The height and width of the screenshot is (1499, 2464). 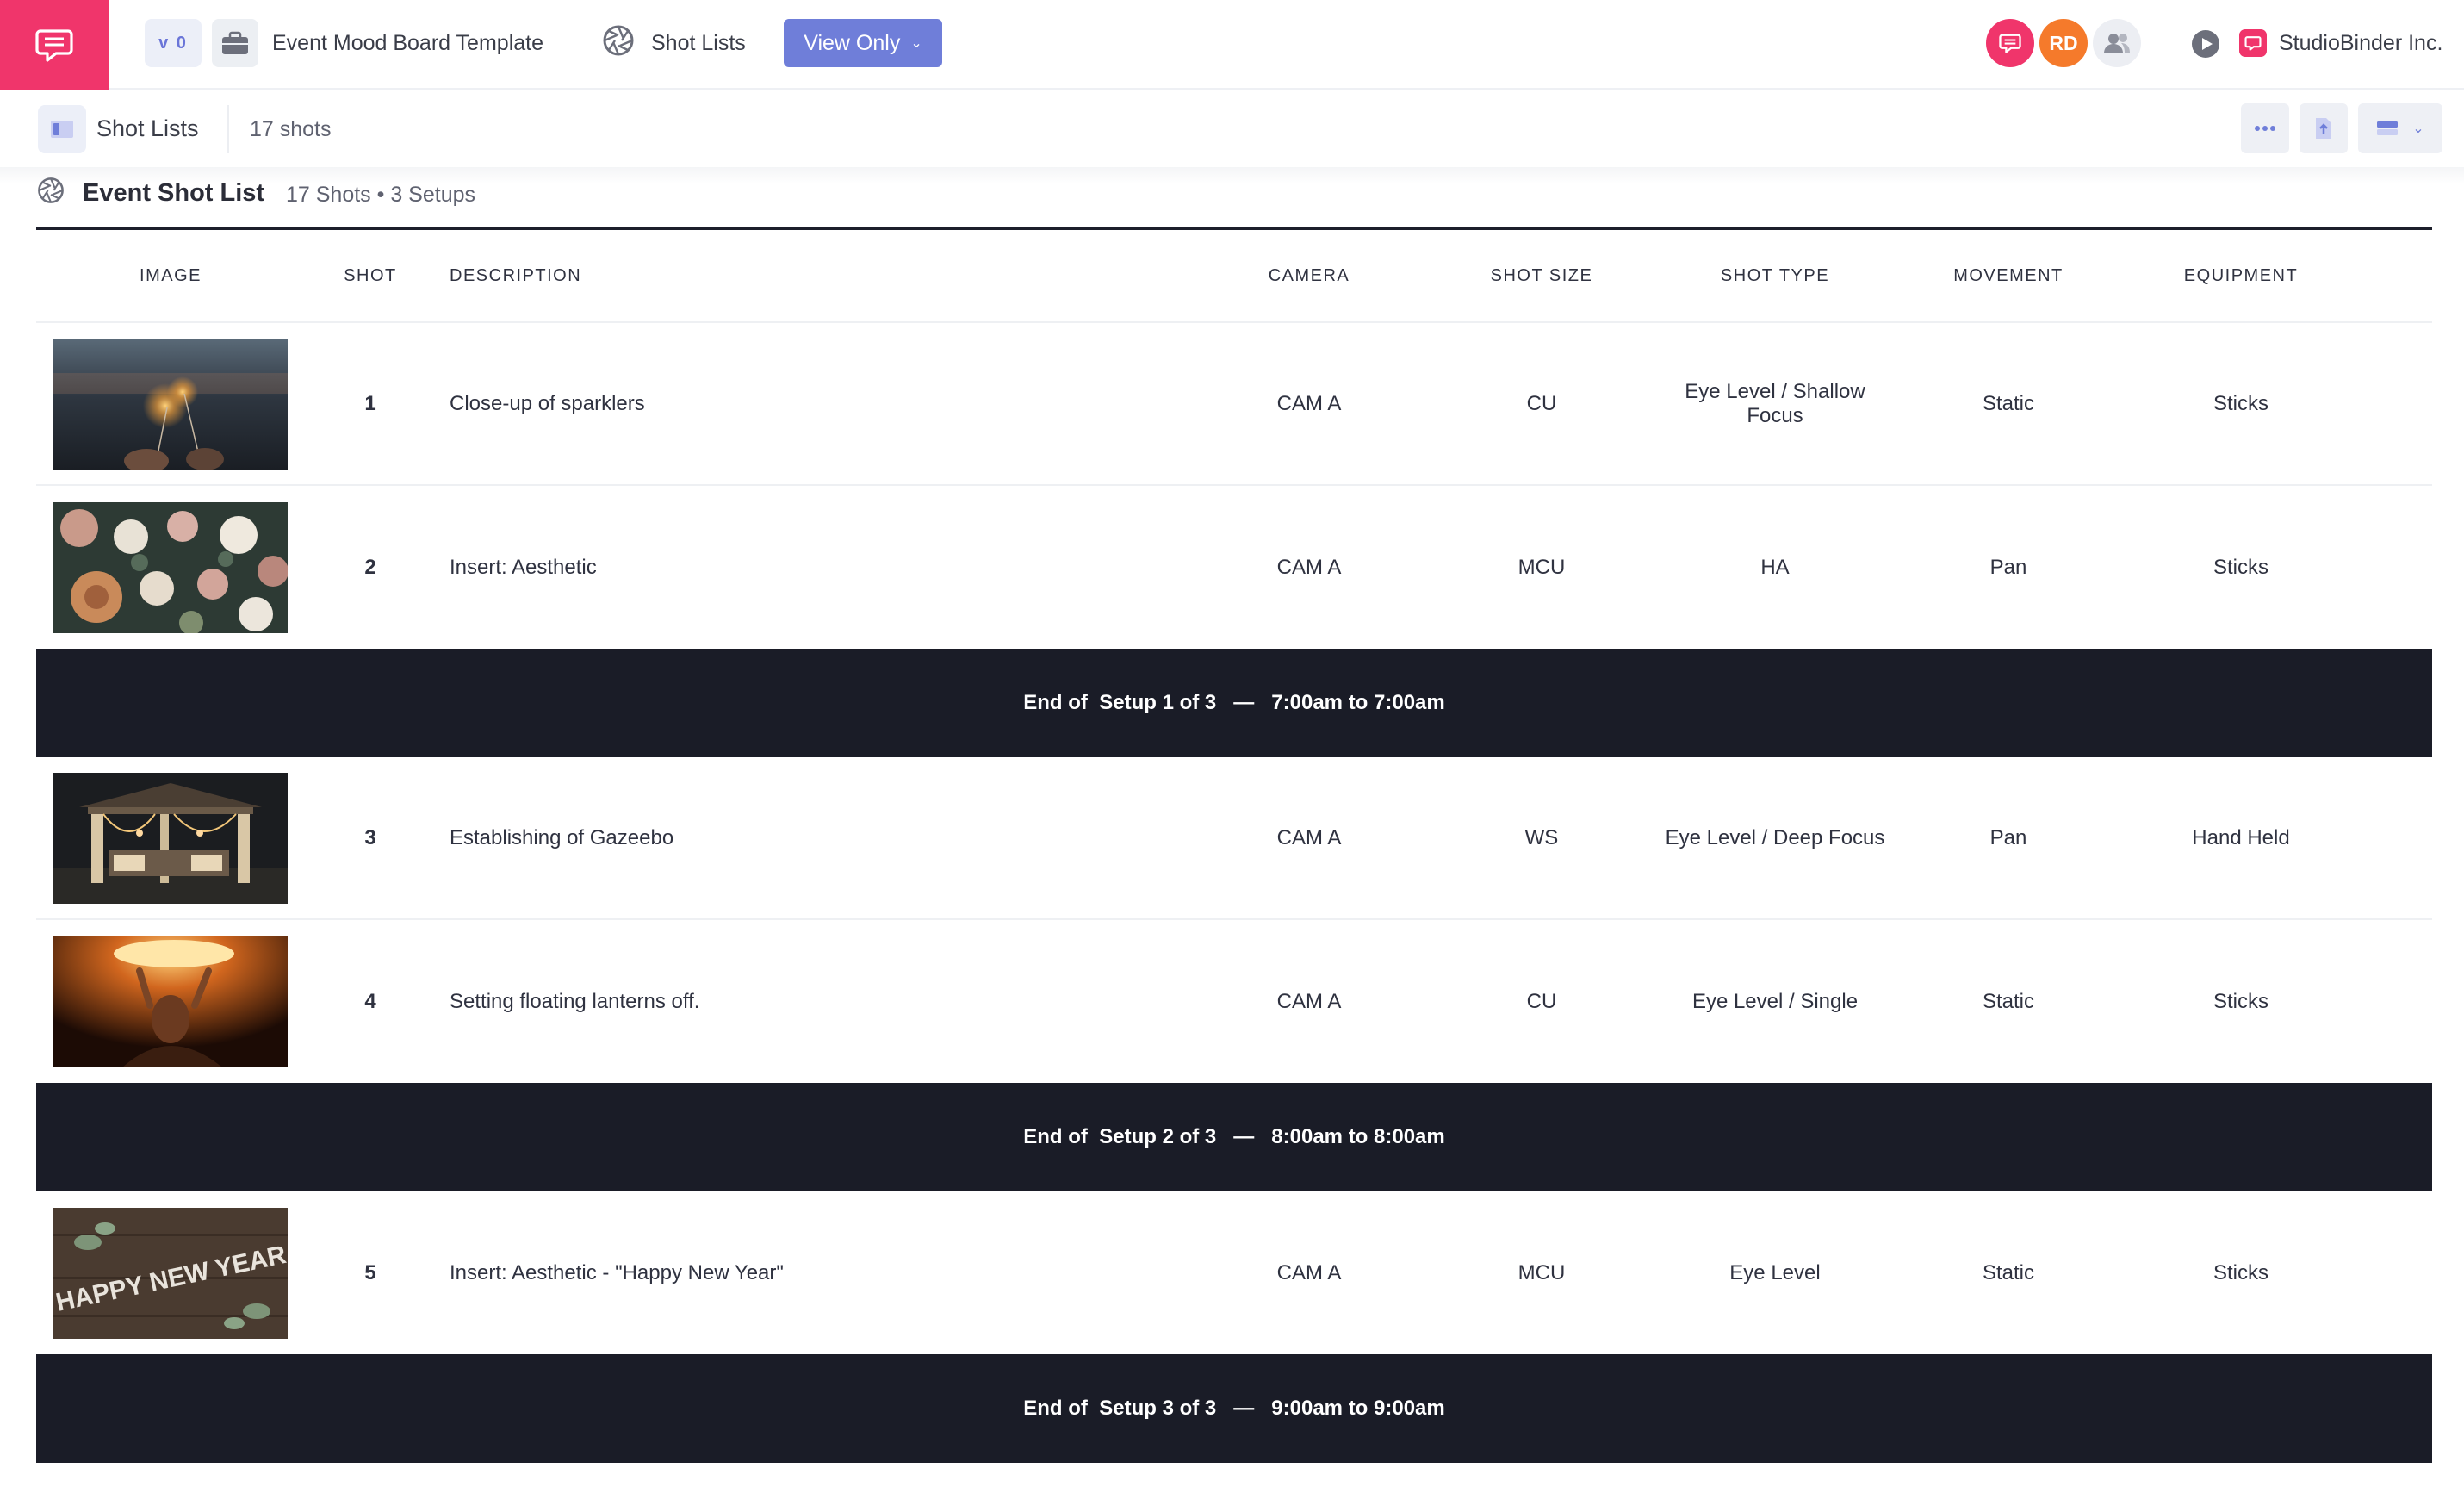 I want to click on view-mode-dropdown: View Only ⌄, so click(x=863, y=43).